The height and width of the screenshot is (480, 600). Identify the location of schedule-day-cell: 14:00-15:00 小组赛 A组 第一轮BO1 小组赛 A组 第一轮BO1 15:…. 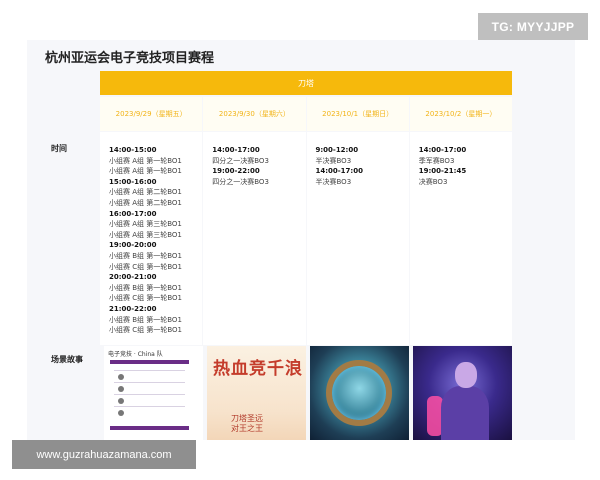
(151, 238).